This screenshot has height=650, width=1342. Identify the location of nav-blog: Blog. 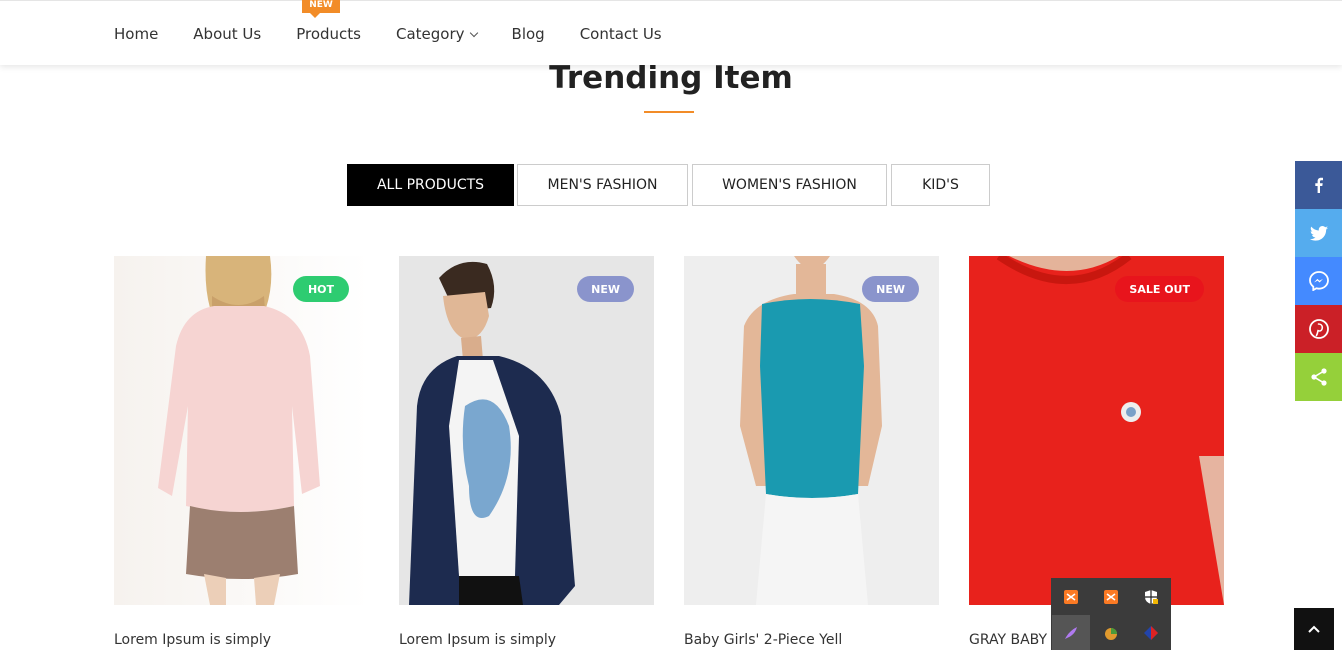
(528, 34).